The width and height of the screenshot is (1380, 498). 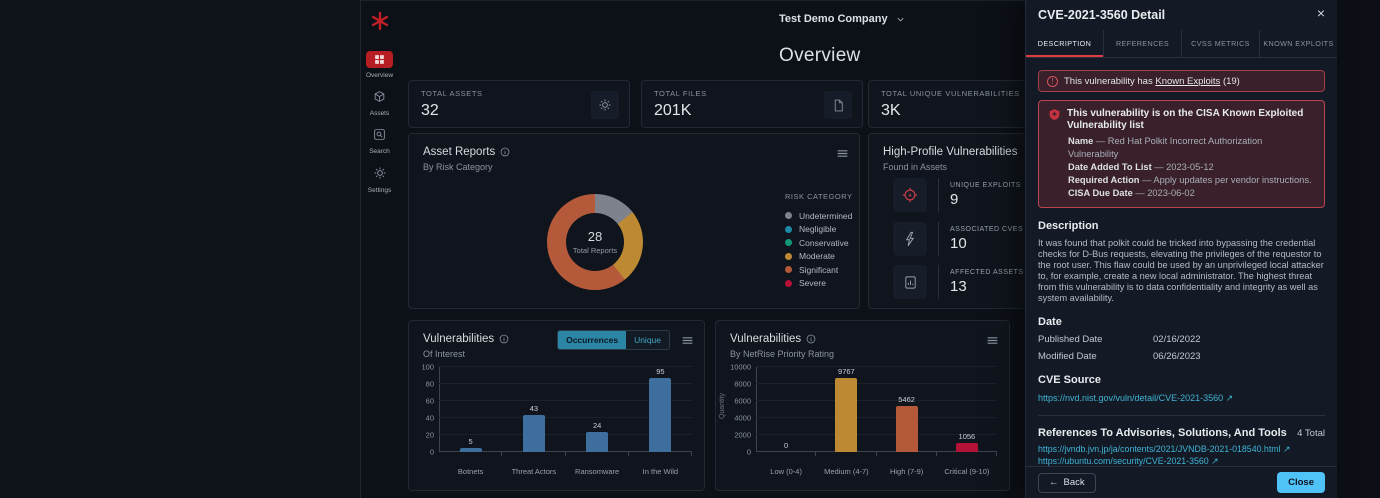 I want to click on hp-stat-value: 13, so click(x=958, y=286).